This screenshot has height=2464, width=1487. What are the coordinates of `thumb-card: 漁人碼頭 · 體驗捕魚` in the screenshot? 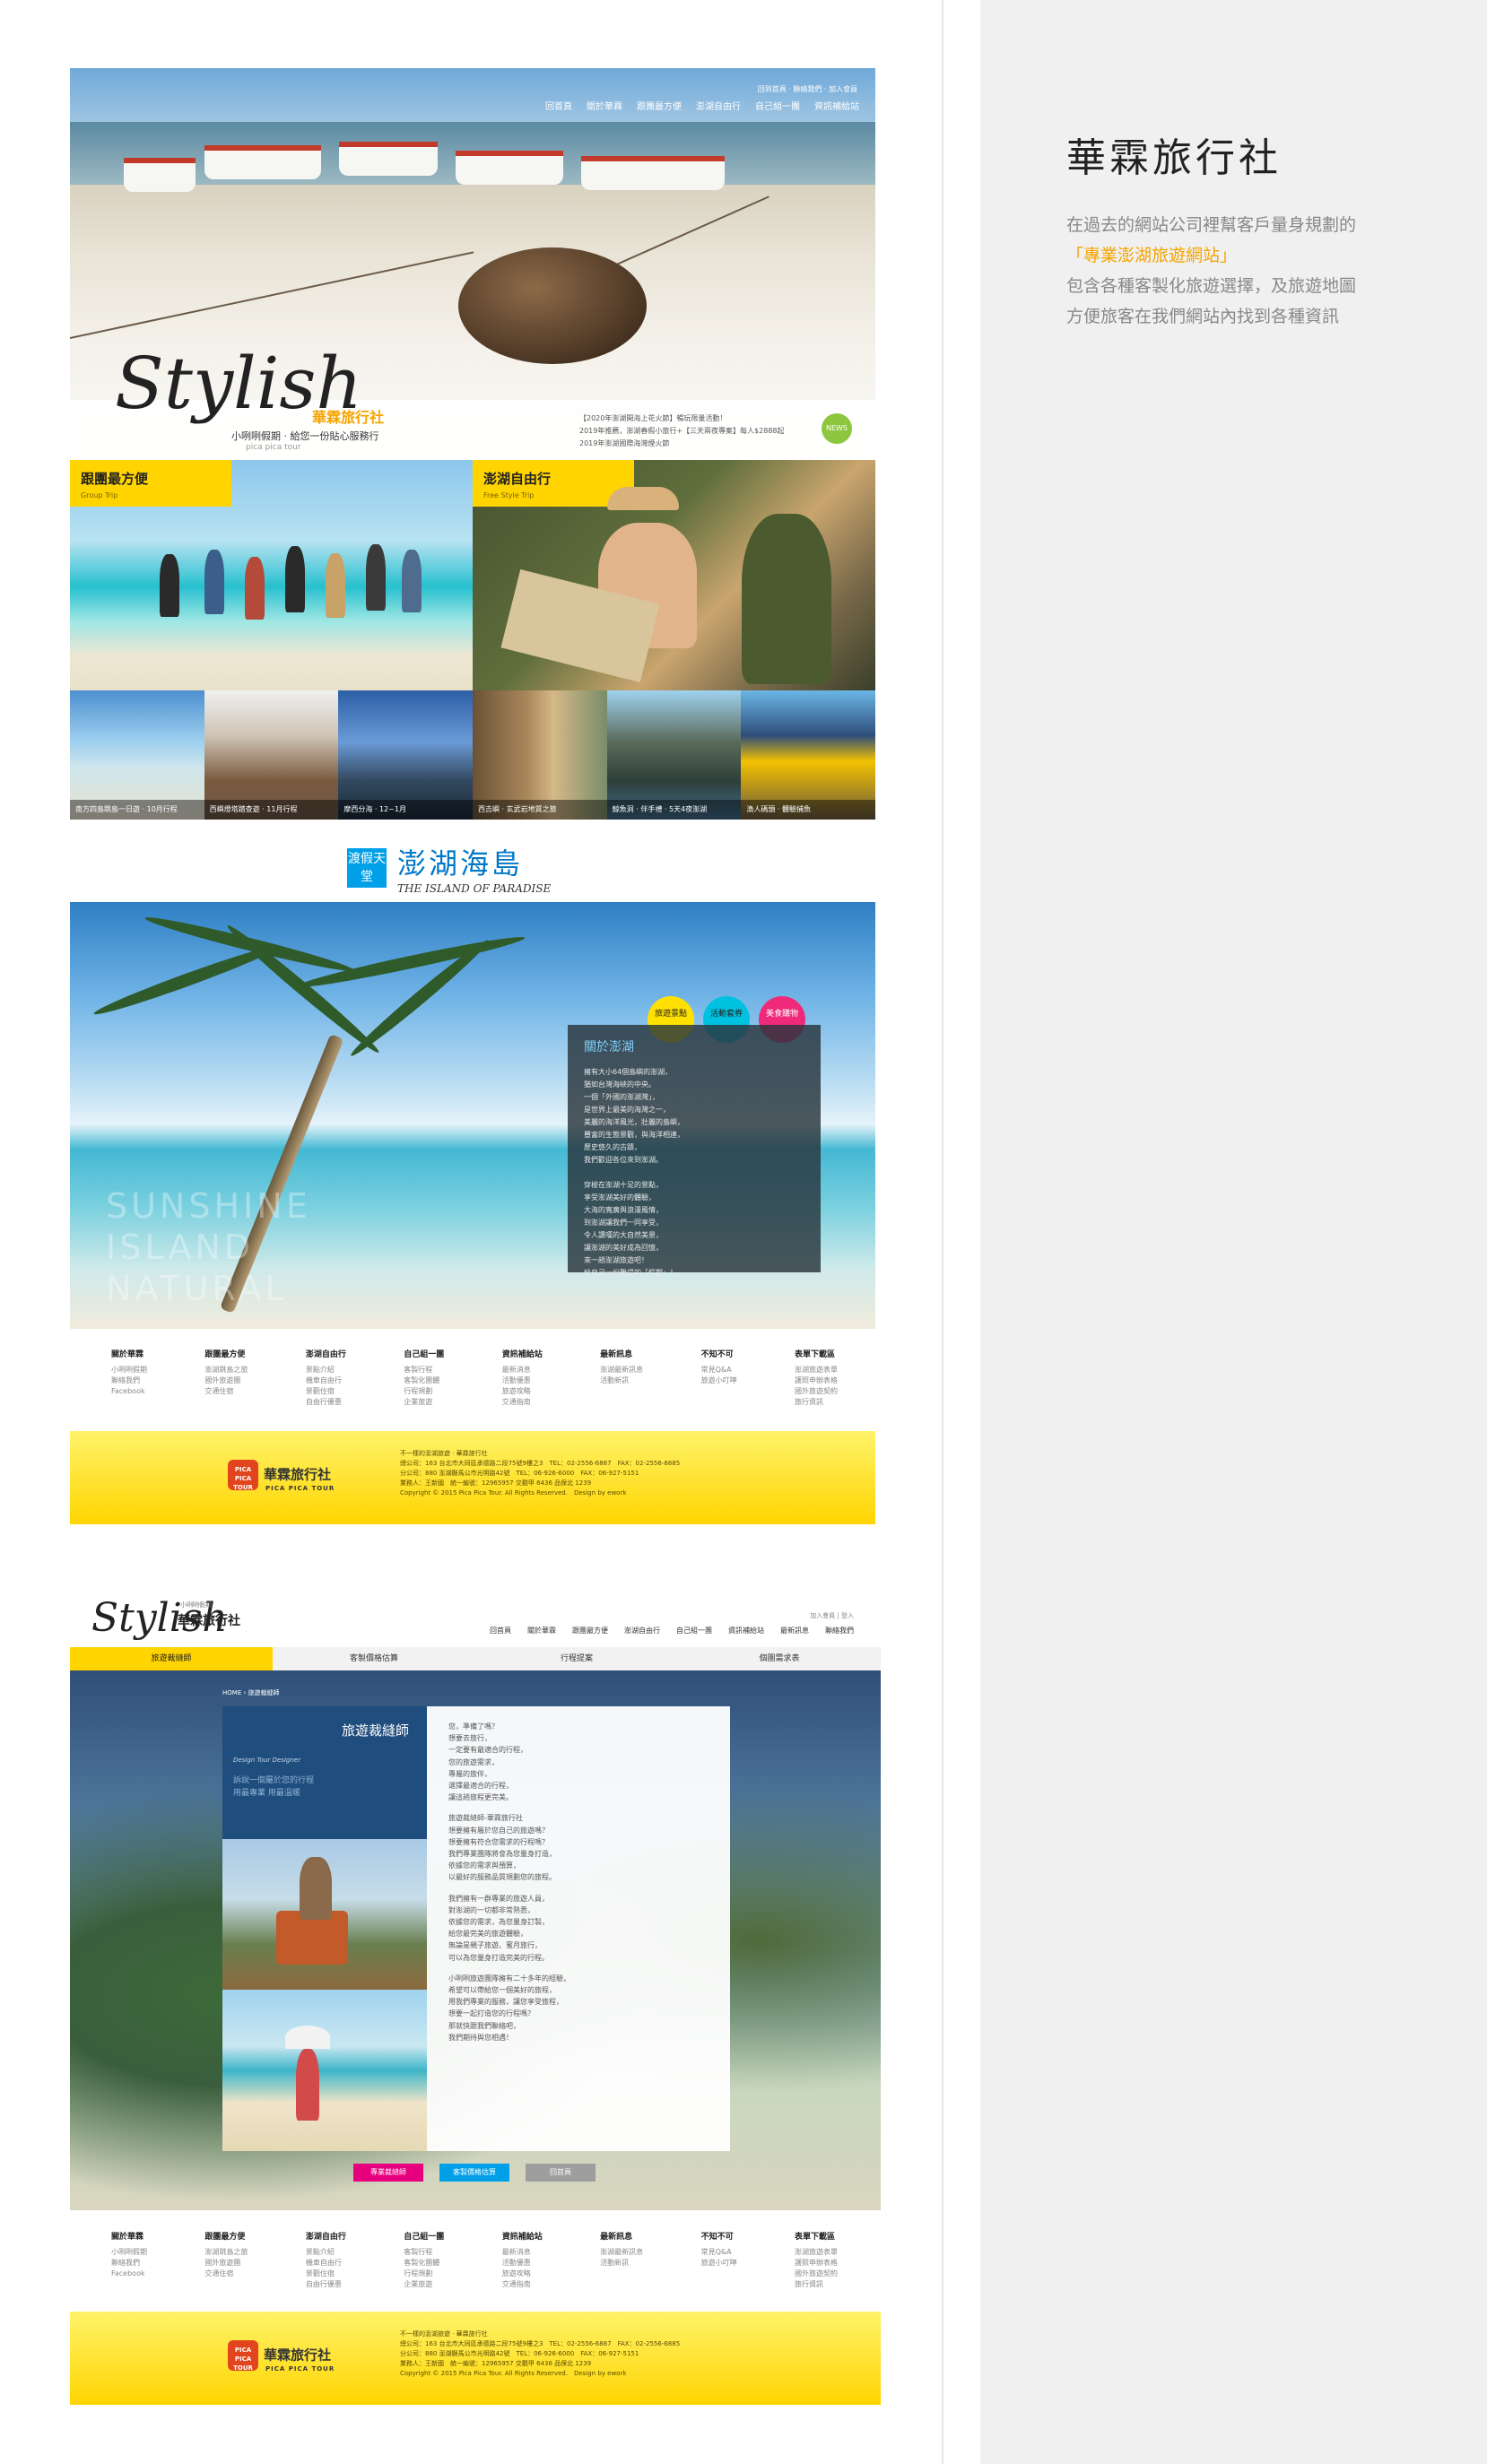 It's located at (808, 755).